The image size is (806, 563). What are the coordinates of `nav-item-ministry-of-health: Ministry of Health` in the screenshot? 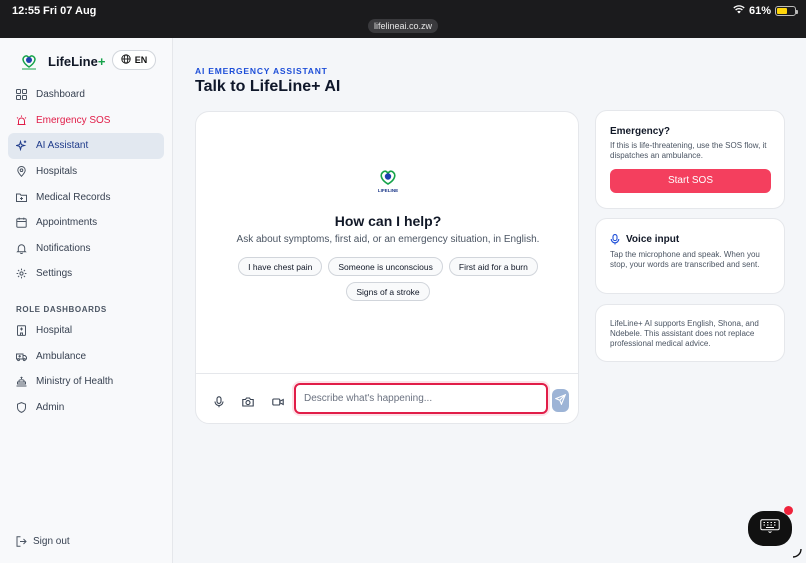 It's located at (86, 382).